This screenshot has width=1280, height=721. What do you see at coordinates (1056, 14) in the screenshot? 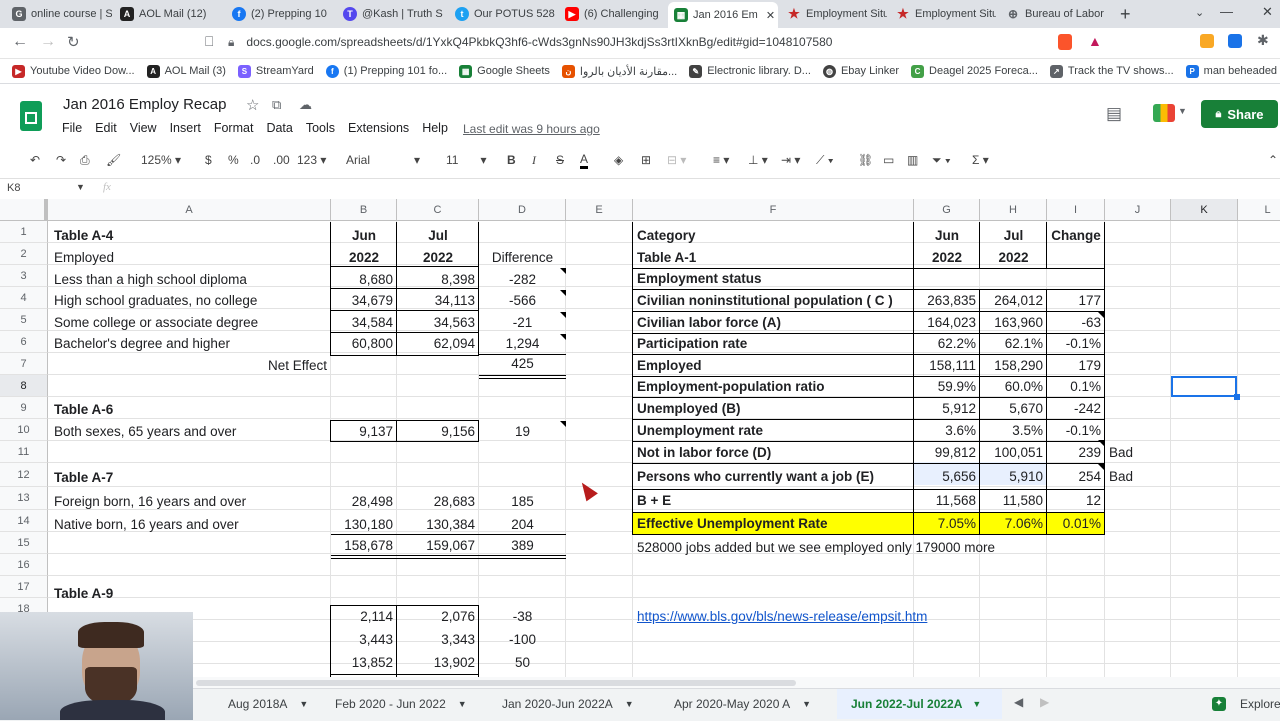
I see `browser-tab: ⊕ Bureau of Labor` at bounding box center [1056, 14].